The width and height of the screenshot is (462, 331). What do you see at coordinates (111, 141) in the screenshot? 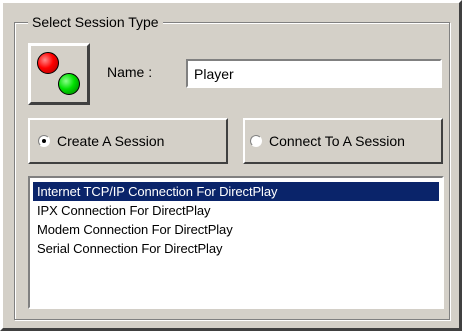
I see `create-session-label: Create A Session` at bounding box center [111, 141].